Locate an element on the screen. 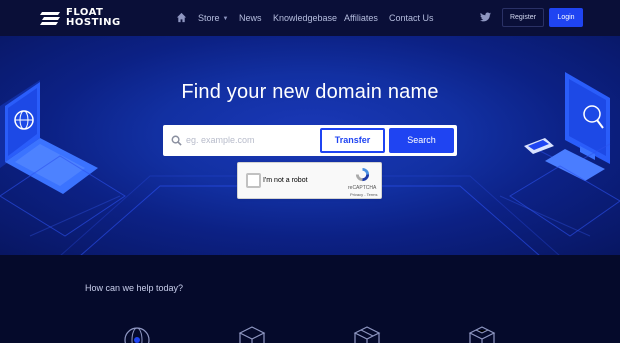  search-icon is located at coordinates (176, 140).